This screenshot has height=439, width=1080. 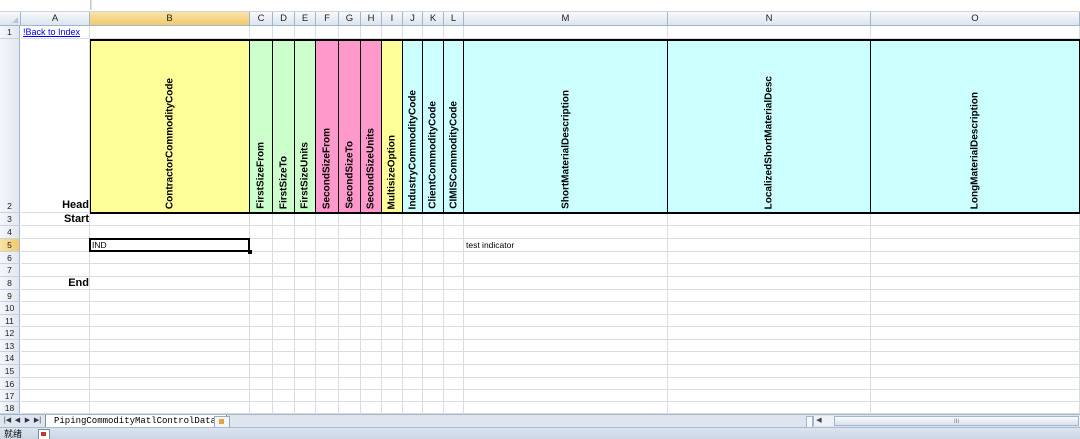 I want to click on cell-m11, so click(x=566, y=321).